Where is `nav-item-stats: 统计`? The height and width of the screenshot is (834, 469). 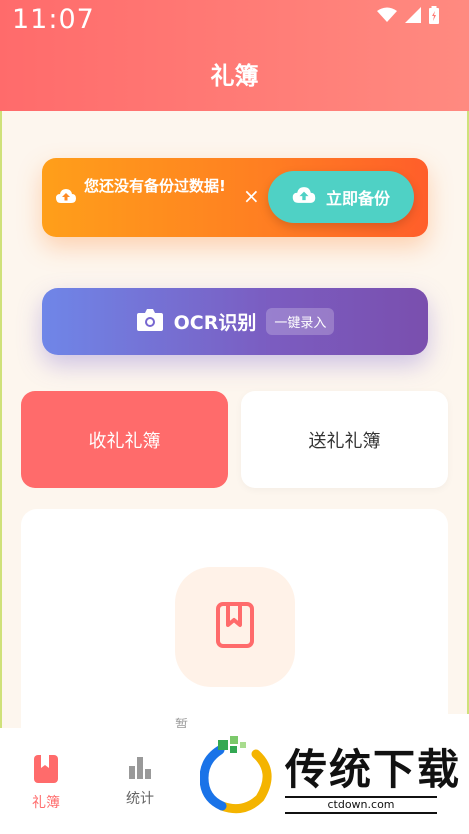 nav-item-stats: 统计 is located at coordinates (140, 781).